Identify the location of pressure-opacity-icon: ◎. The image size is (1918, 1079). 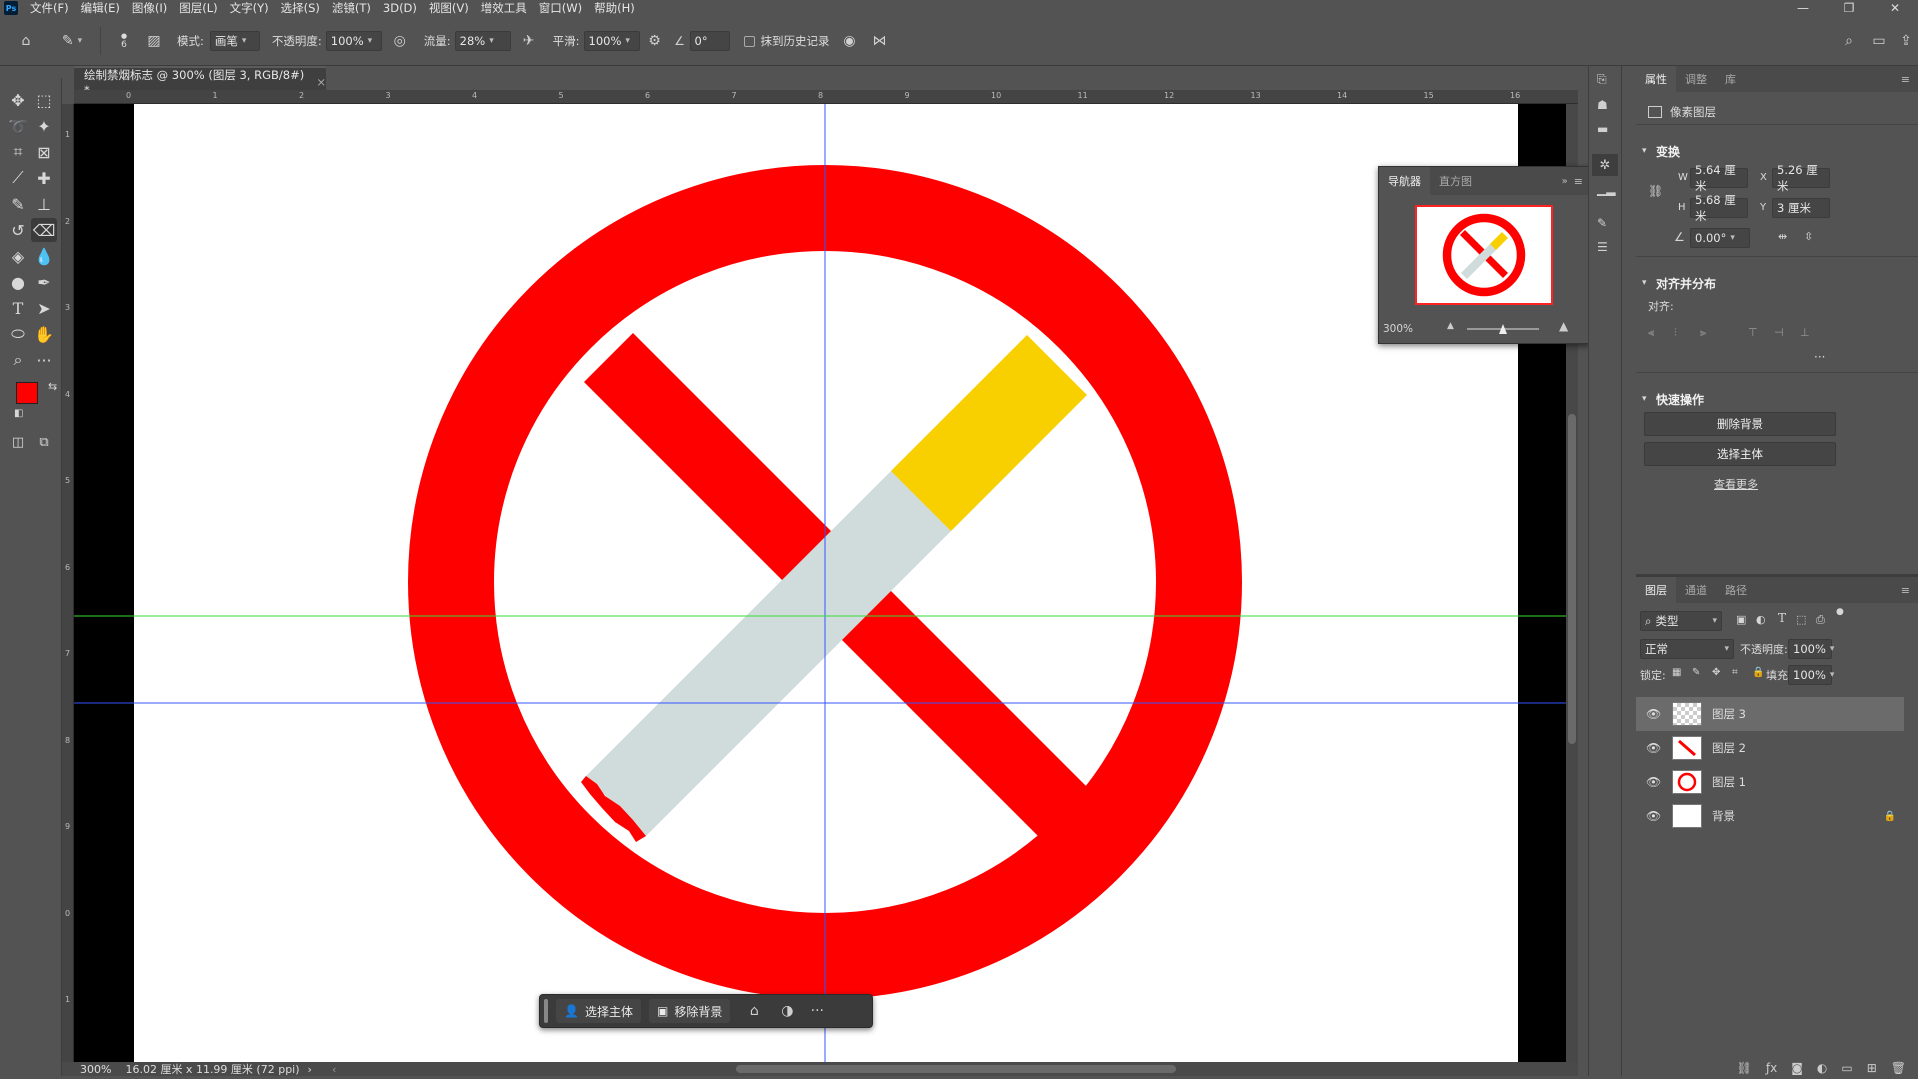
(400, 41).